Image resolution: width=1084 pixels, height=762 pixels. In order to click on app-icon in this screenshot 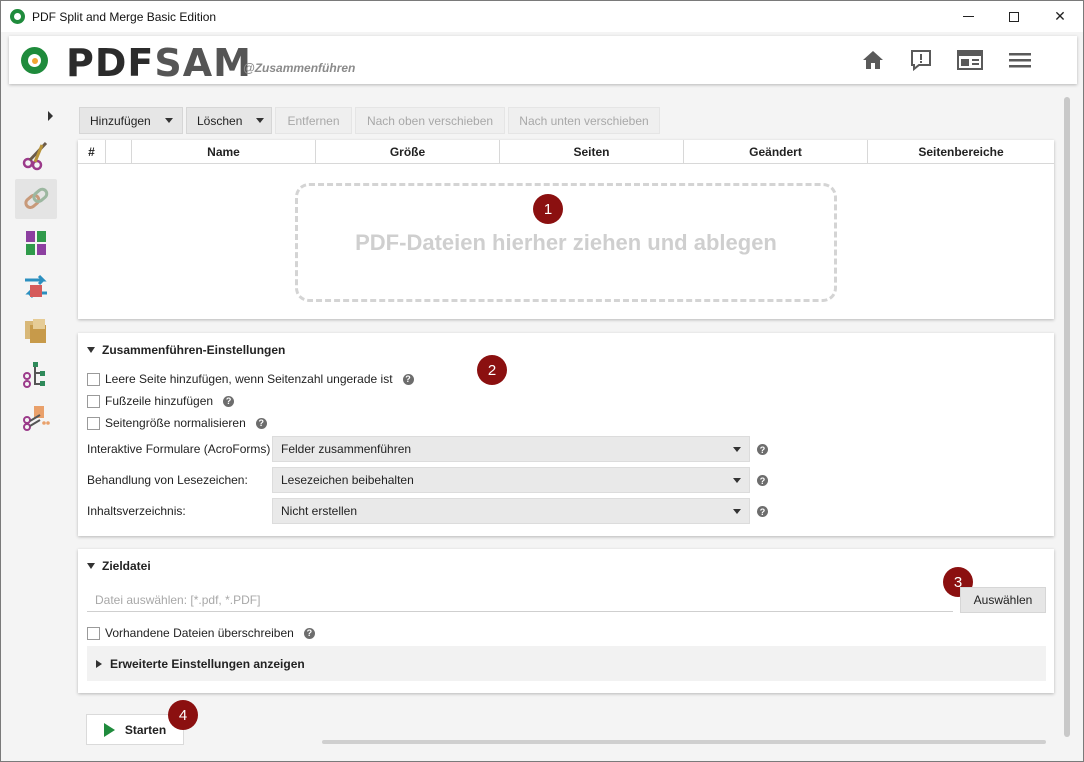, I will do `click(17, 16)`.